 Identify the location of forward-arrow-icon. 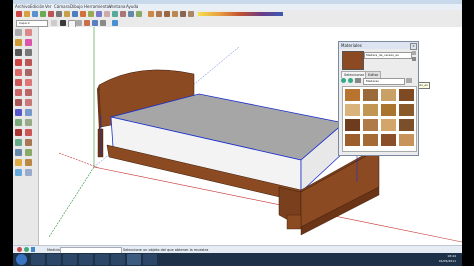
(350, 80).